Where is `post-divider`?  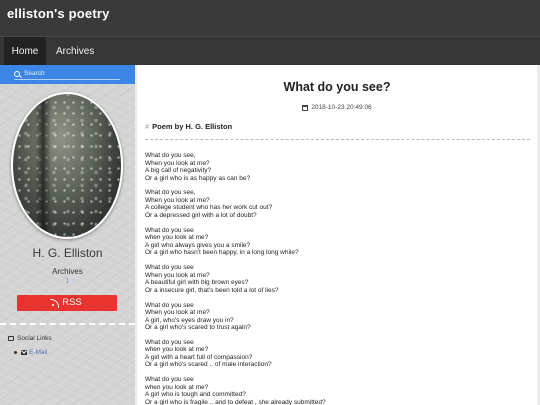 post-divider is located at coordinates (337, 139).